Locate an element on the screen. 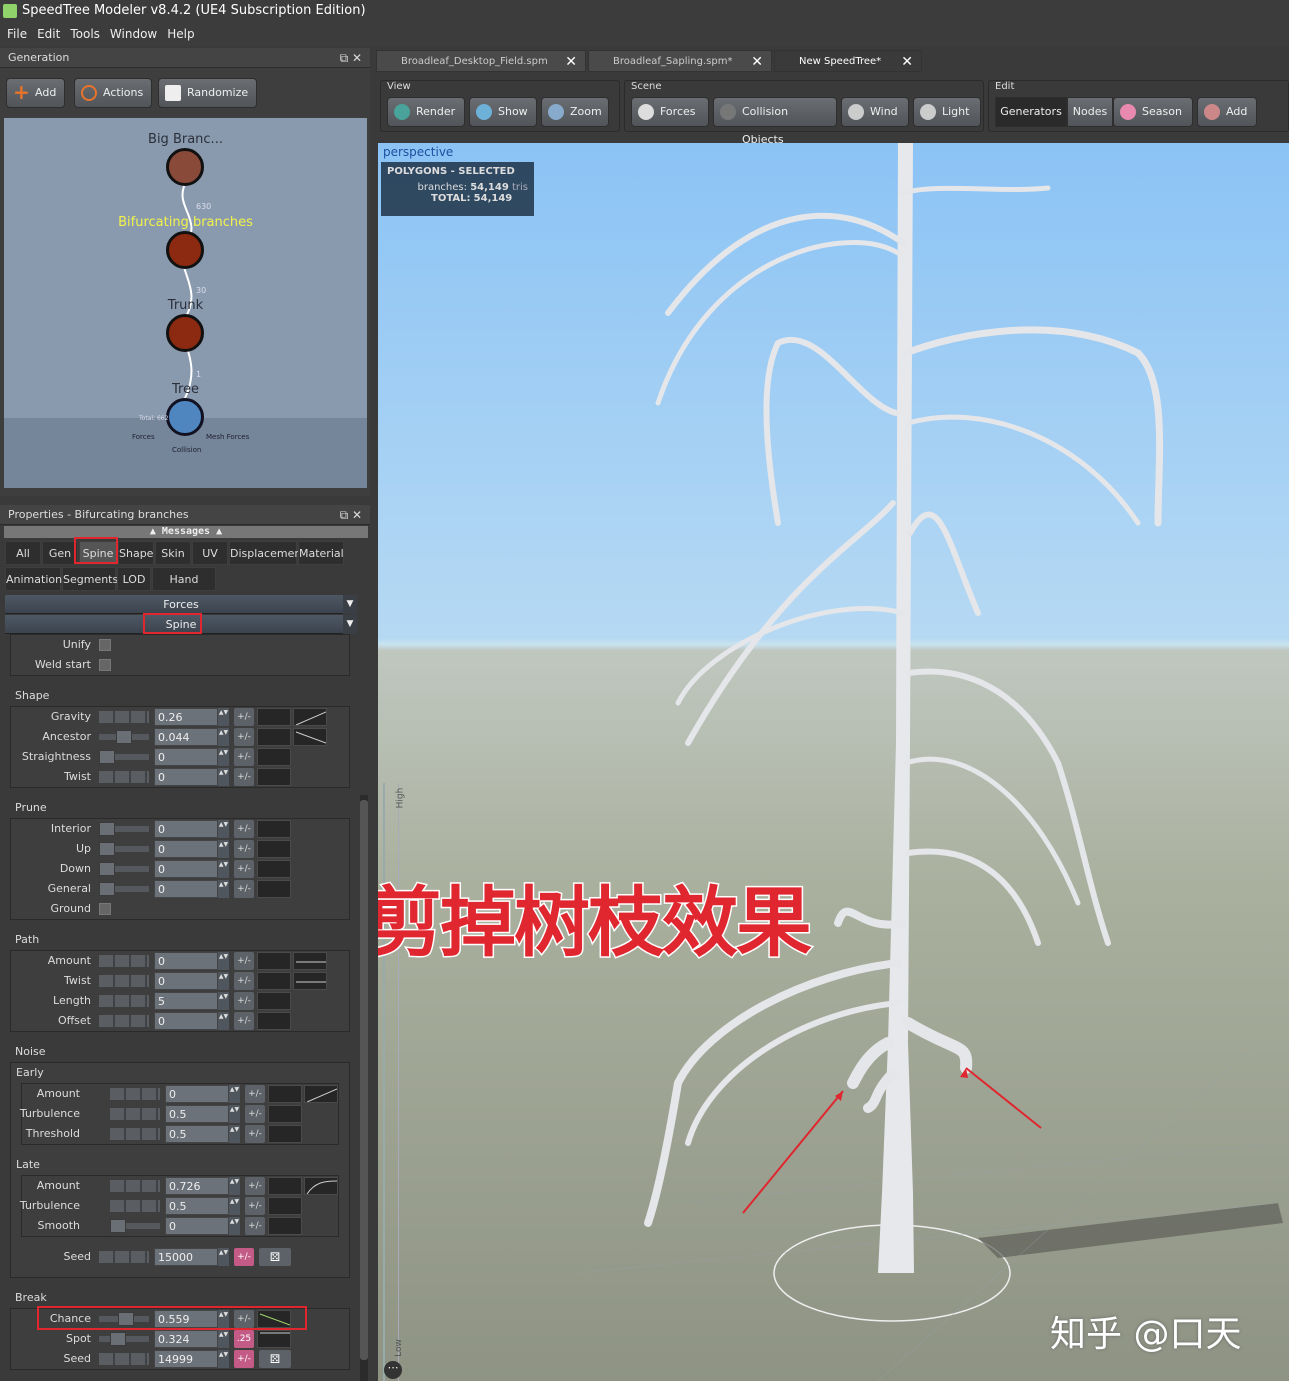  tab-shape: Shape is located at coordinates (136, 553).